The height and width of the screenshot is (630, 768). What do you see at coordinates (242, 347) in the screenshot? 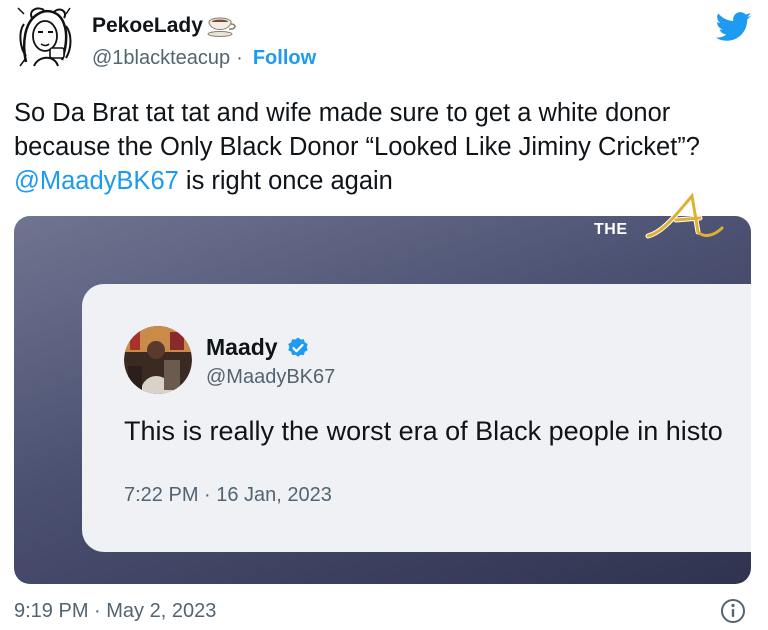
I see `quoted-author-name-text: Maady` at bounding box center [242, 347].